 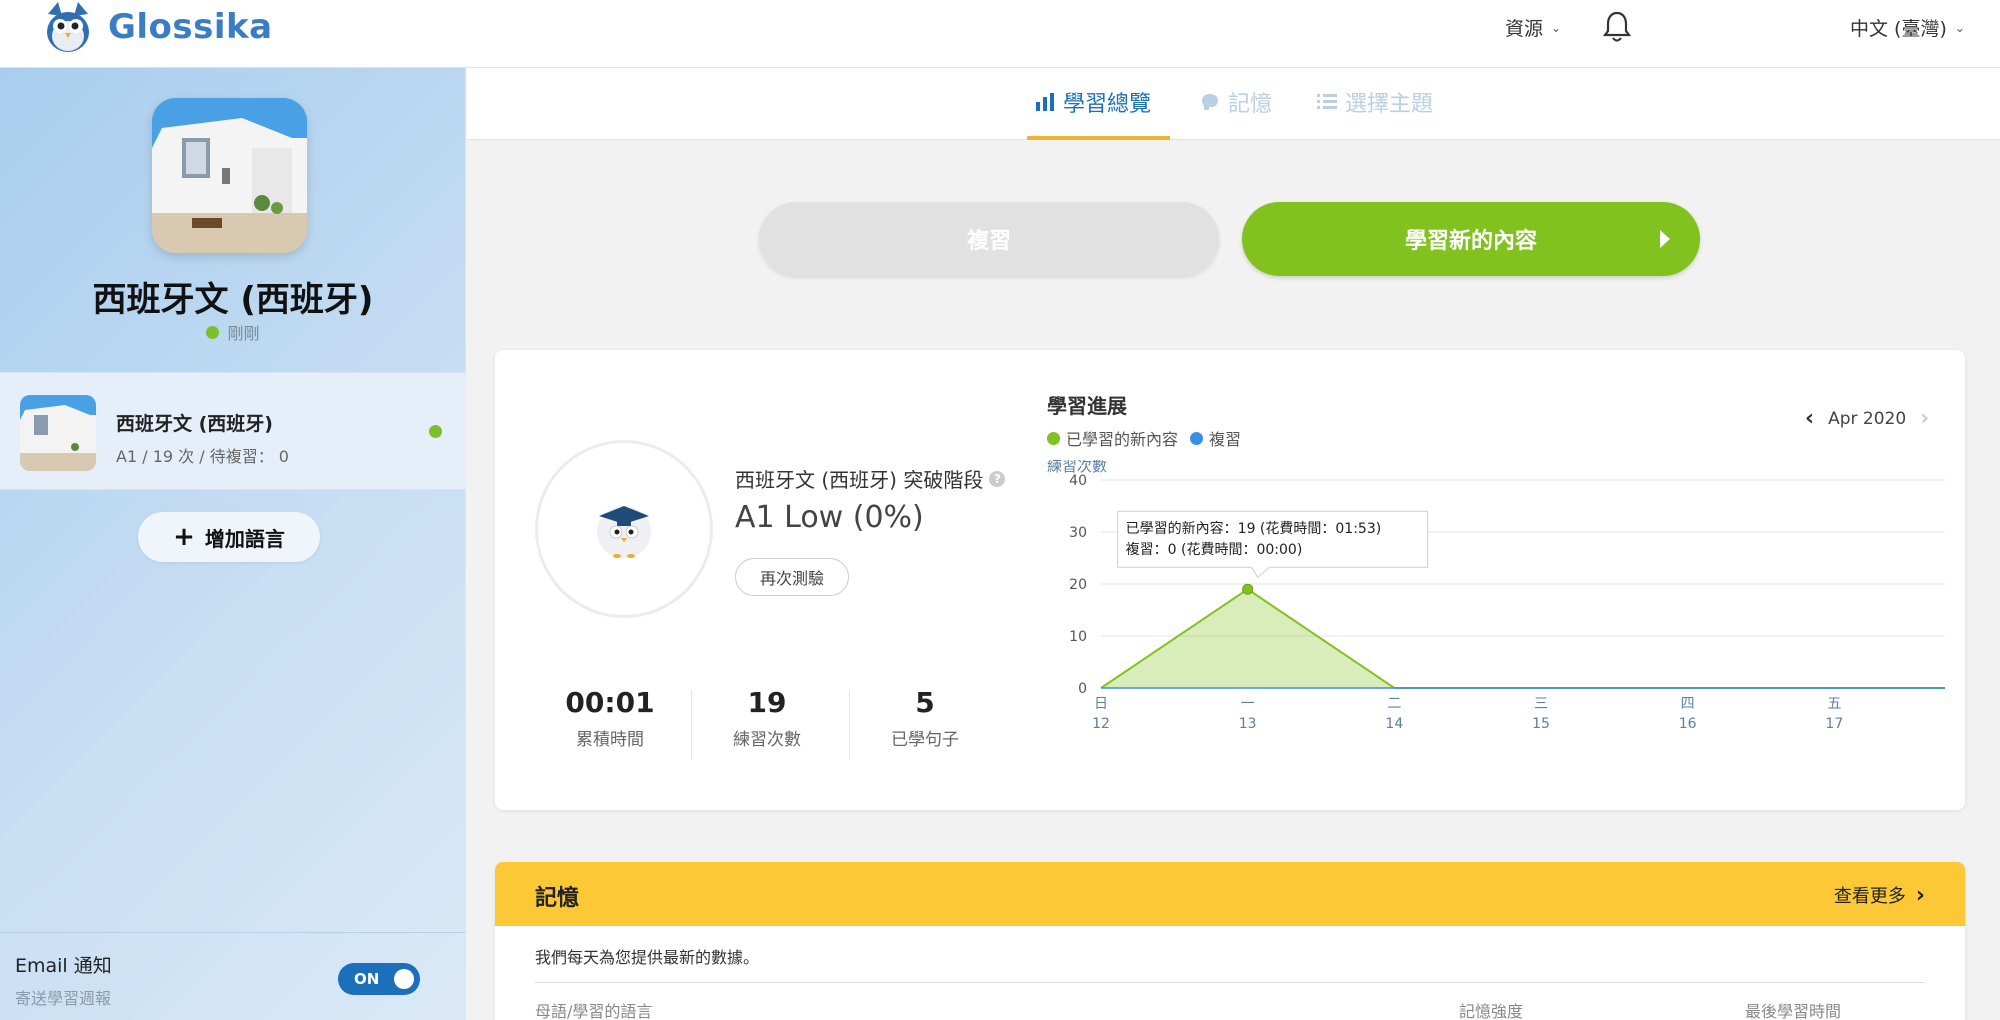 What do you see at coordinates (233, 431) in the screenshot?
I see `course-list-item: 西班牙文 (西班牙) A1 / 19 次 / 待複習： 0` at bounding box center [233, 431].